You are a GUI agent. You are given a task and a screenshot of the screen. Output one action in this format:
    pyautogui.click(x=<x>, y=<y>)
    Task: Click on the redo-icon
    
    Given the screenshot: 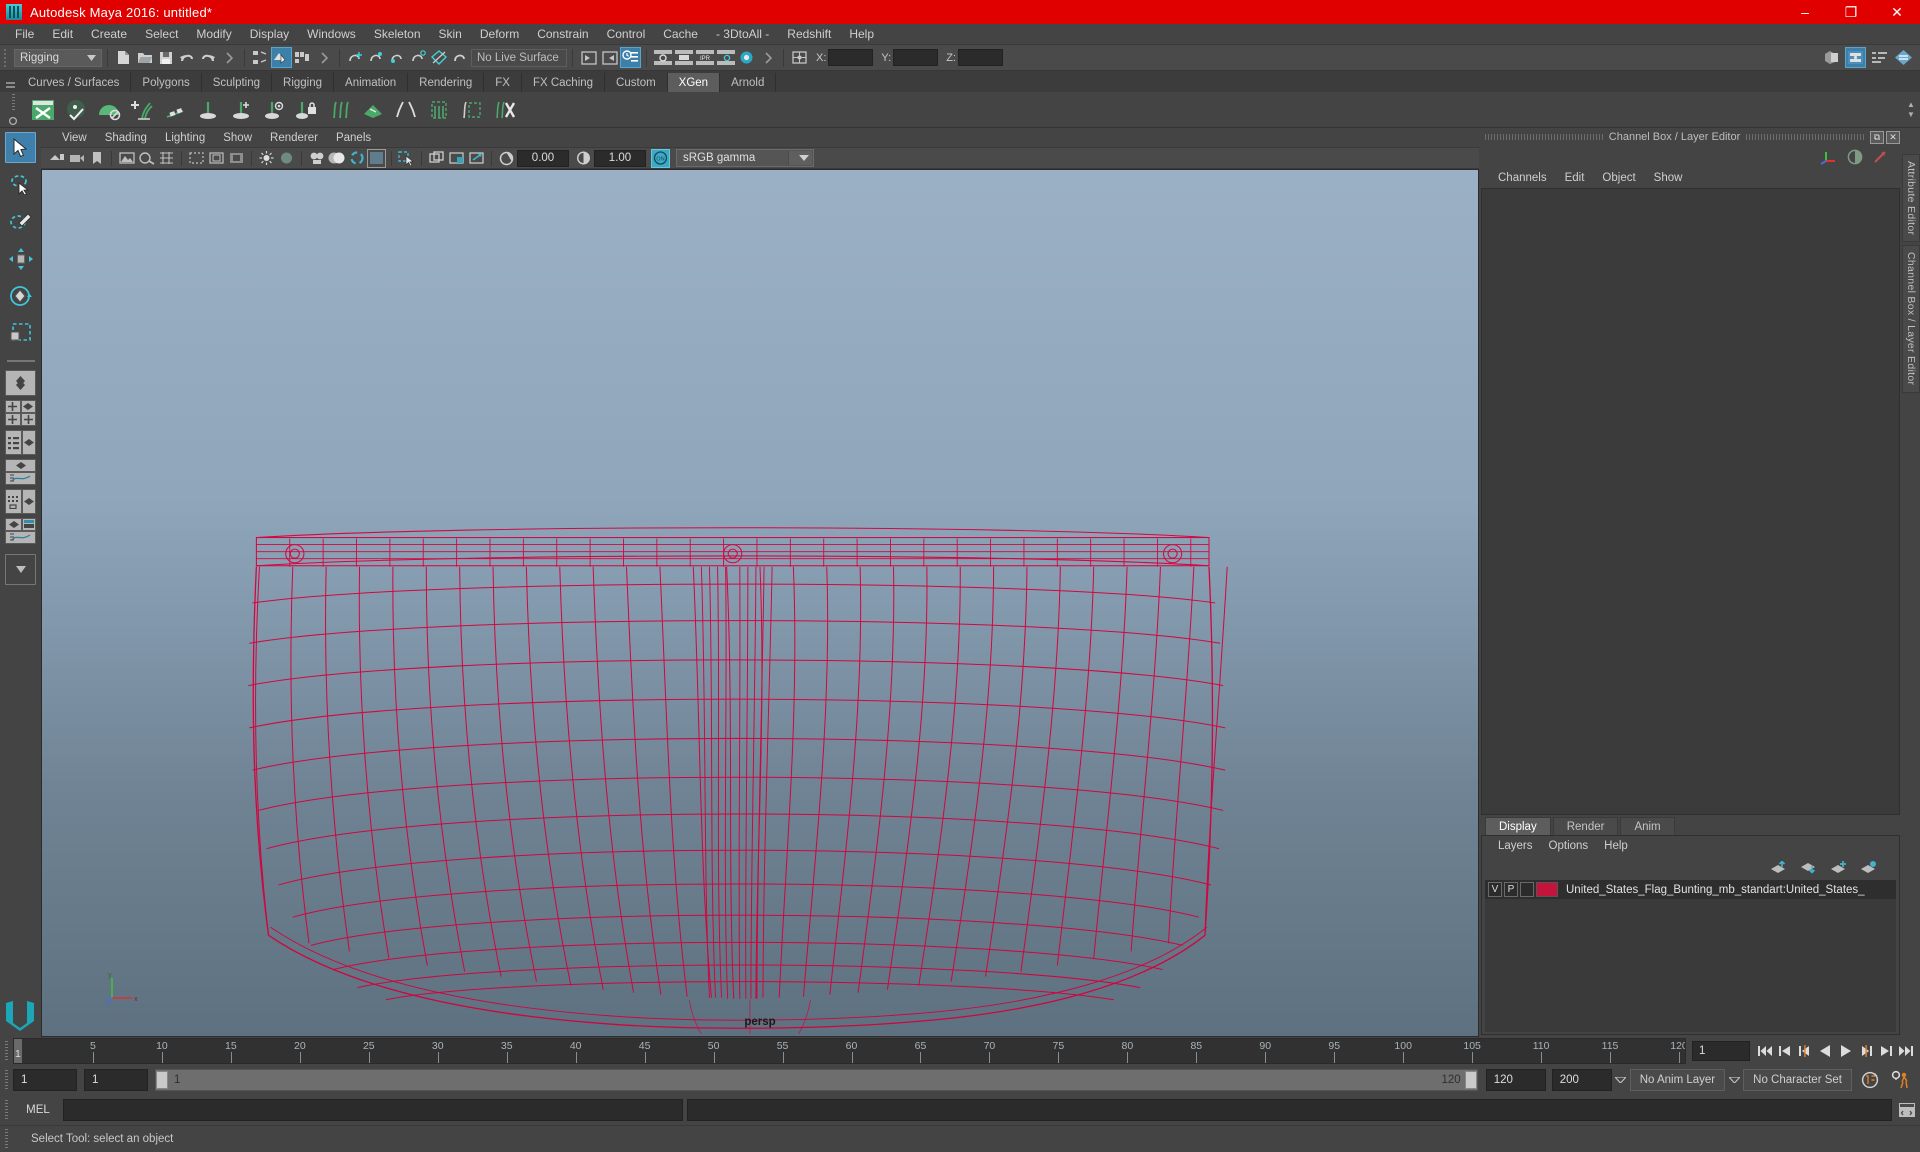 What is the action you would take?
    pyautogui.click(x=207, y=57)
    